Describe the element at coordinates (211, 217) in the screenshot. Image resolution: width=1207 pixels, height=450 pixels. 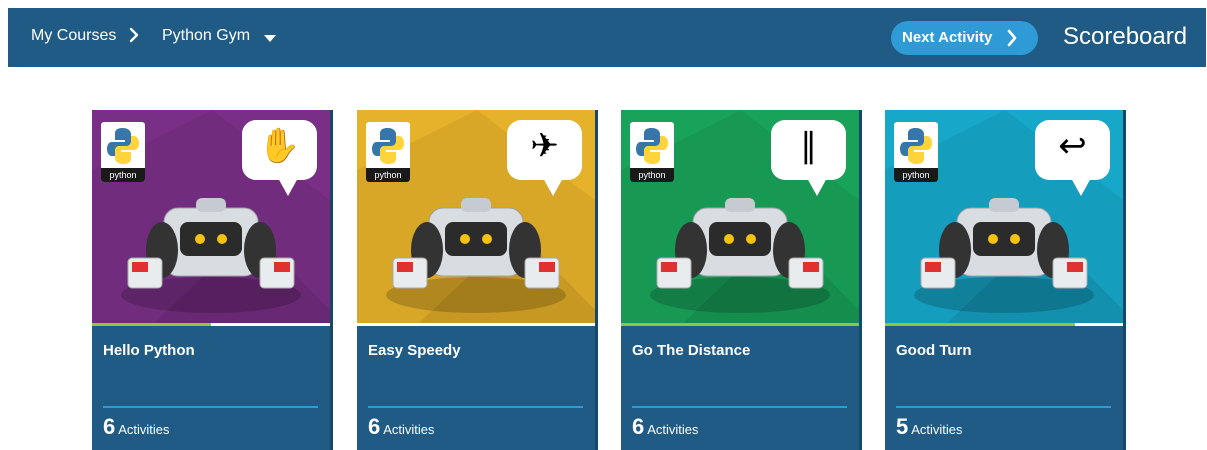
I see `card-artwork: python ✋` at that location.